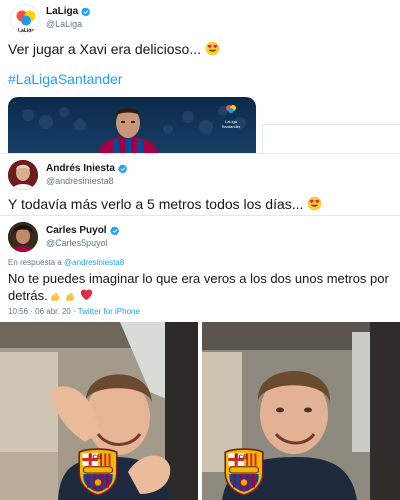 The height and width of the screenshot is (500, 400). I want to click on laliga-avatar: LaLiga, so click(25, 19).